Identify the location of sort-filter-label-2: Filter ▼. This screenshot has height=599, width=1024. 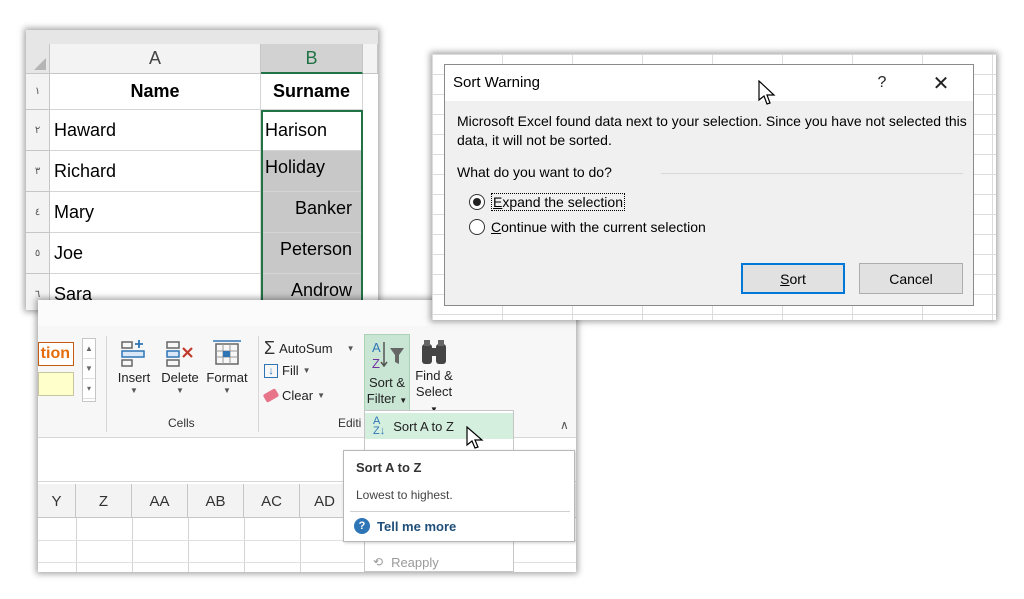
(387, 398).